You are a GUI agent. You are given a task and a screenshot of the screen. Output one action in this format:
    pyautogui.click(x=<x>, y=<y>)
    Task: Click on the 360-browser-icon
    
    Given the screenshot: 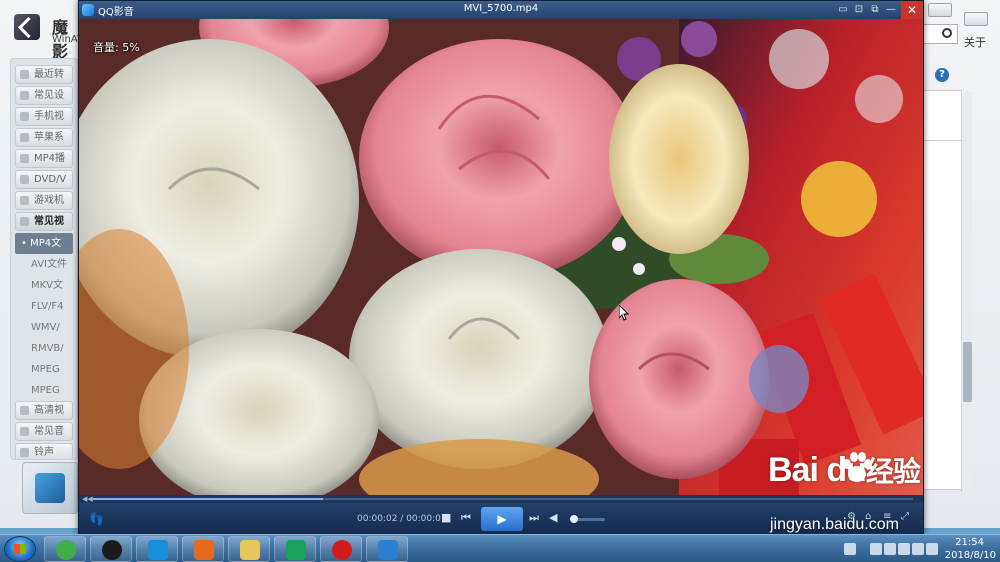 What is the action you would take?
    pyautogui.click(x=66, y=550)
    